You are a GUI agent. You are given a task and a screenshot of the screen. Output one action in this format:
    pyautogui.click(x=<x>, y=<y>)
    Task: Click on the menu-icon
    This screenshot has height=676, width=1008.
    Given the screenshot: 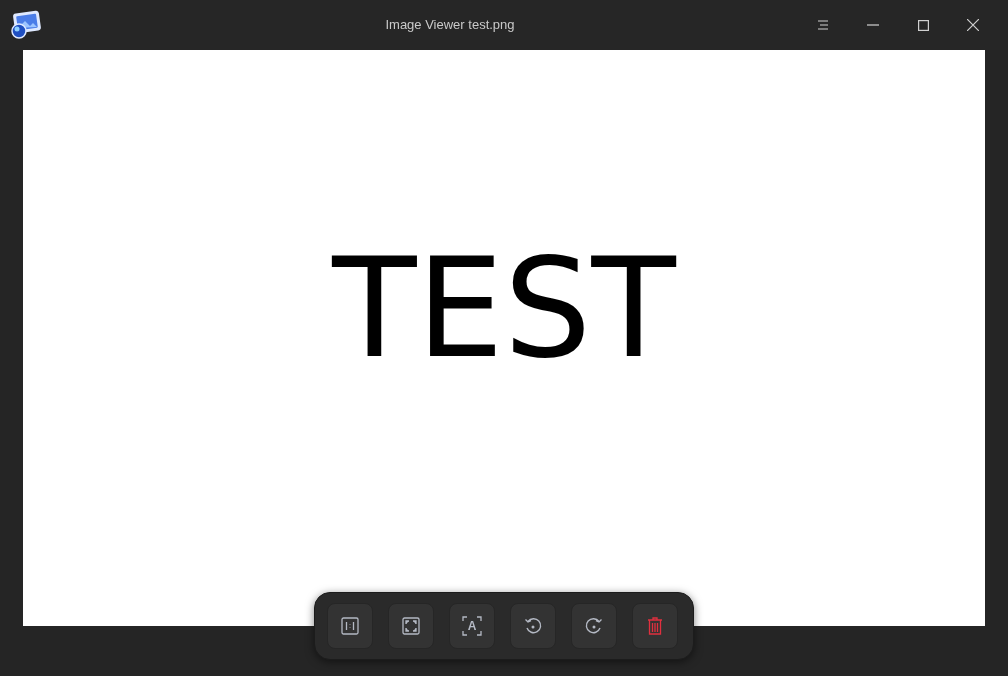 What is the action you would take?
    pyautogui.click(x=823, y=25)
    